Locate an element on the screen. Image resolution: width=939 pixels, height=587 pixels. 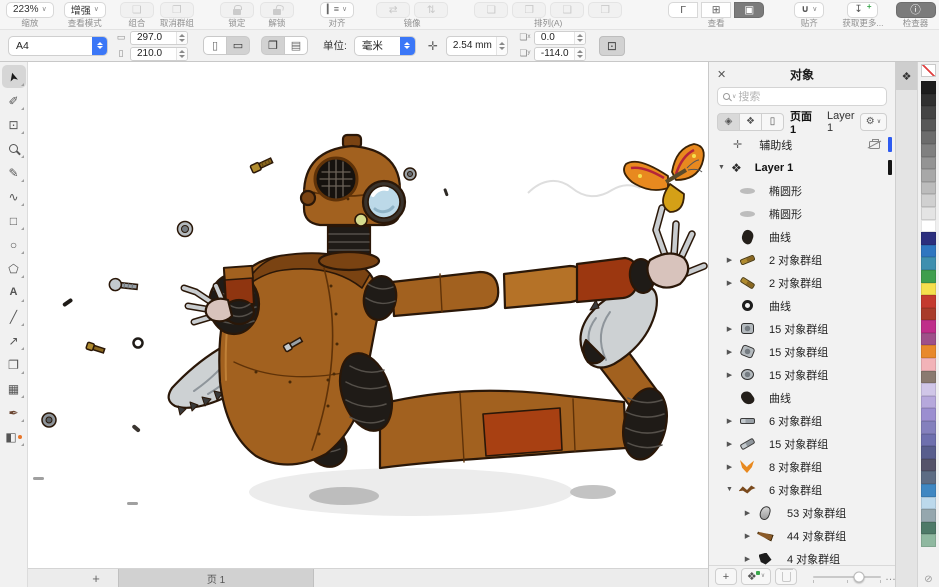
tool-crop: ⊡ is located at coordinates (14, 124).